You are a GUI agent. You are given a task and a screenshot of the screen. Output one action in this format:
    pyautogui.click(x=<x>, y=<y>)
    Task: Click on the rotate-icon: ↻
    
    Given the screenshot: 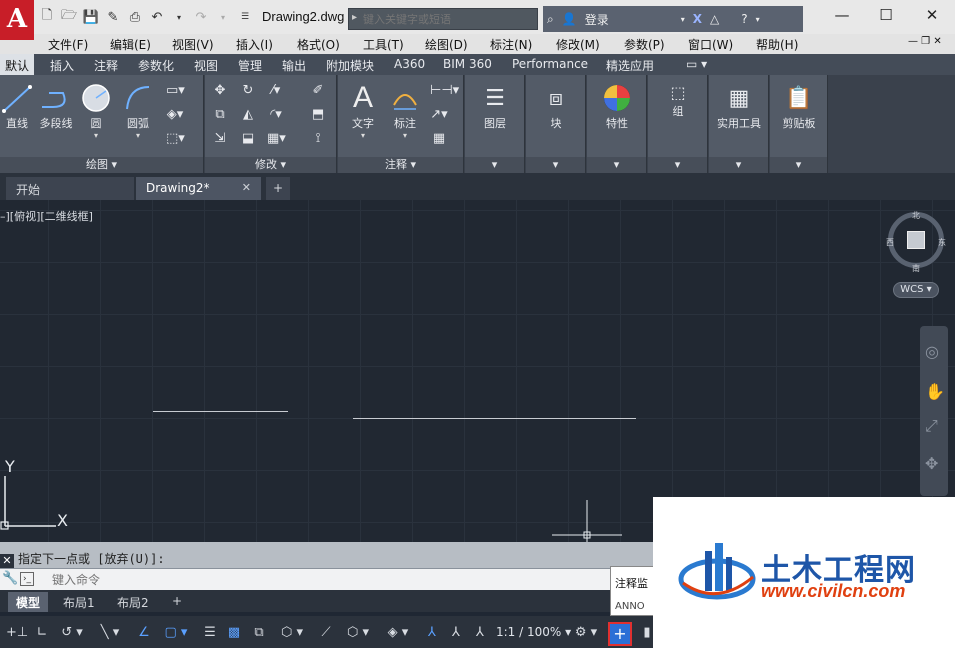 What is the action you would take?
    pyautogui.click(x=248, y=91)
    